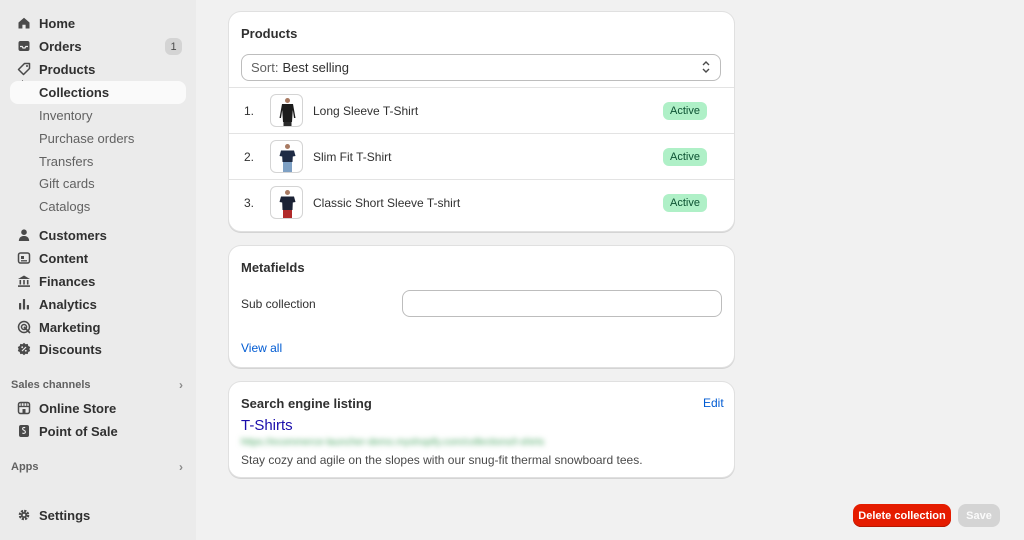 Image resolution: width=1024 pixels, height=540 pixels. What do you see at coordinates (51, 385) in the screenshot?
I see `sales-channels-label: Sales channels` at bounding box center [51, 385].